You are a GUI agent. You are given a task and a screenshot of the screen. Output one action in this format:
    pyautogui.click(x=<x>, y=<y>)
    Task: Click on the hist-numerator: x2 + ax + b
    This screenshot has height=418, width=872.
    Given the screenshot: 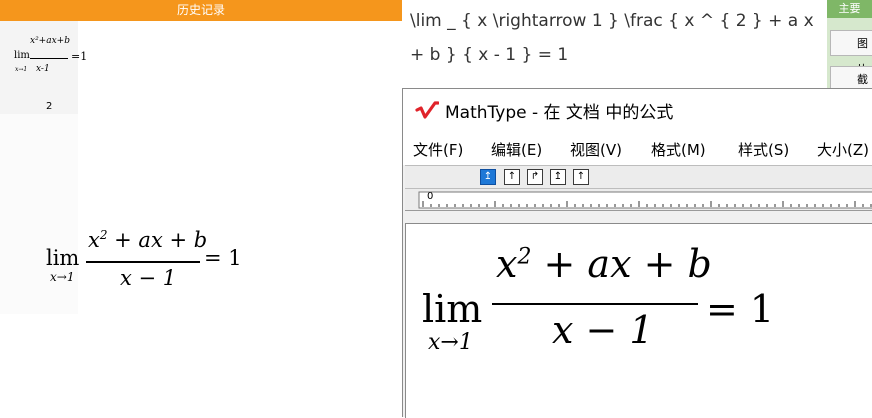 What is the action you would take?
    pyautogui.click(x=147, y=240)
    